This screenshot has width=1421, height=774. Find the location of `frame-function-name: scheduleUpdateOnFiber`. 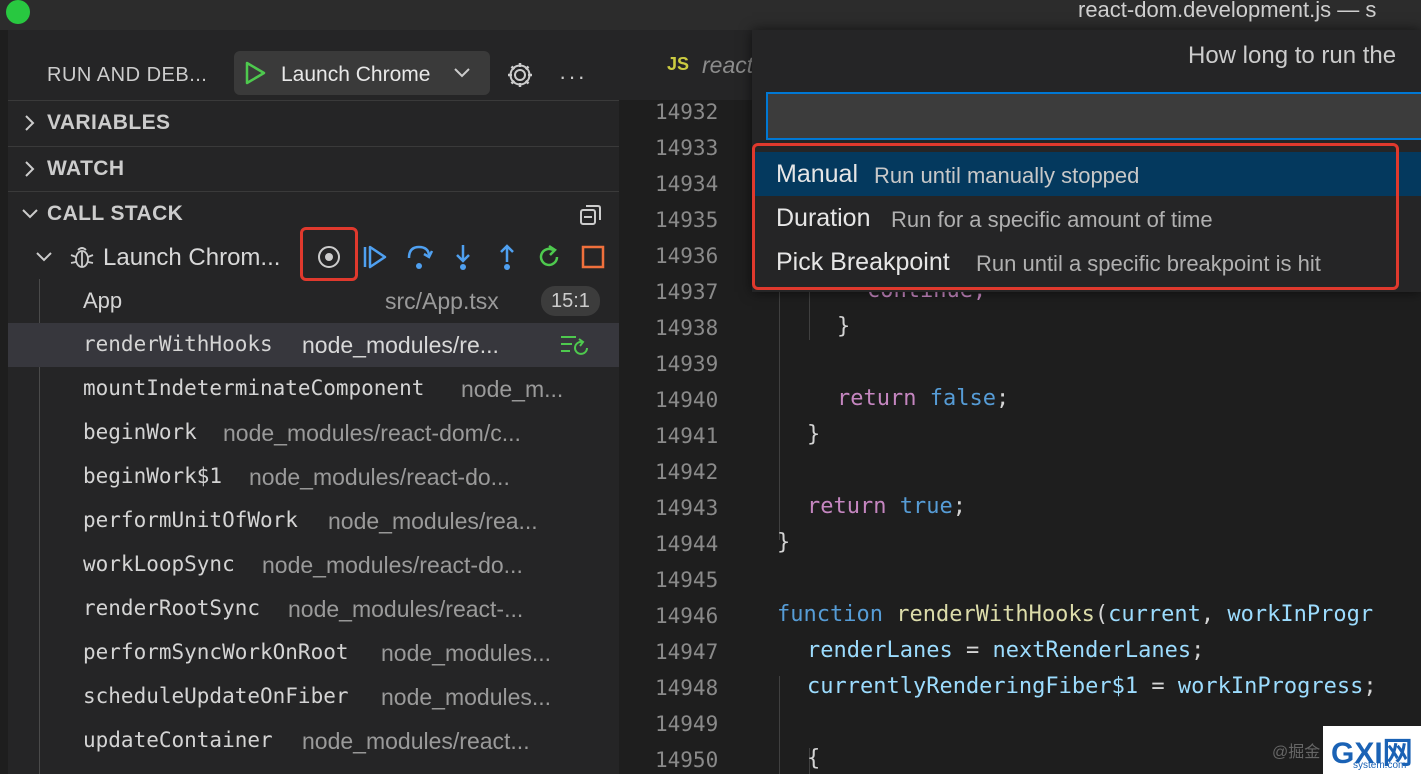

frame-function-name: scheduleUpdateOnFiber is located at coordinates (216, 696).